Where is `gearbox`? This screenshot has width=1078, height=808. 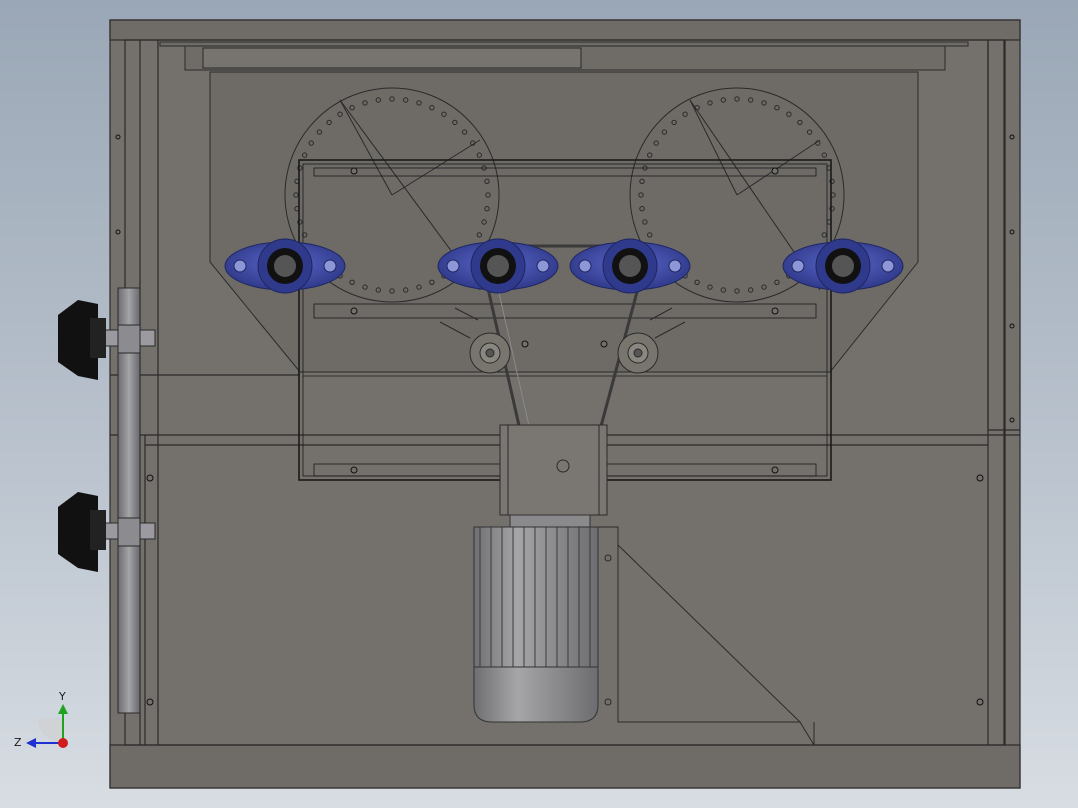
gearbox is located at coordinates (553, 470).